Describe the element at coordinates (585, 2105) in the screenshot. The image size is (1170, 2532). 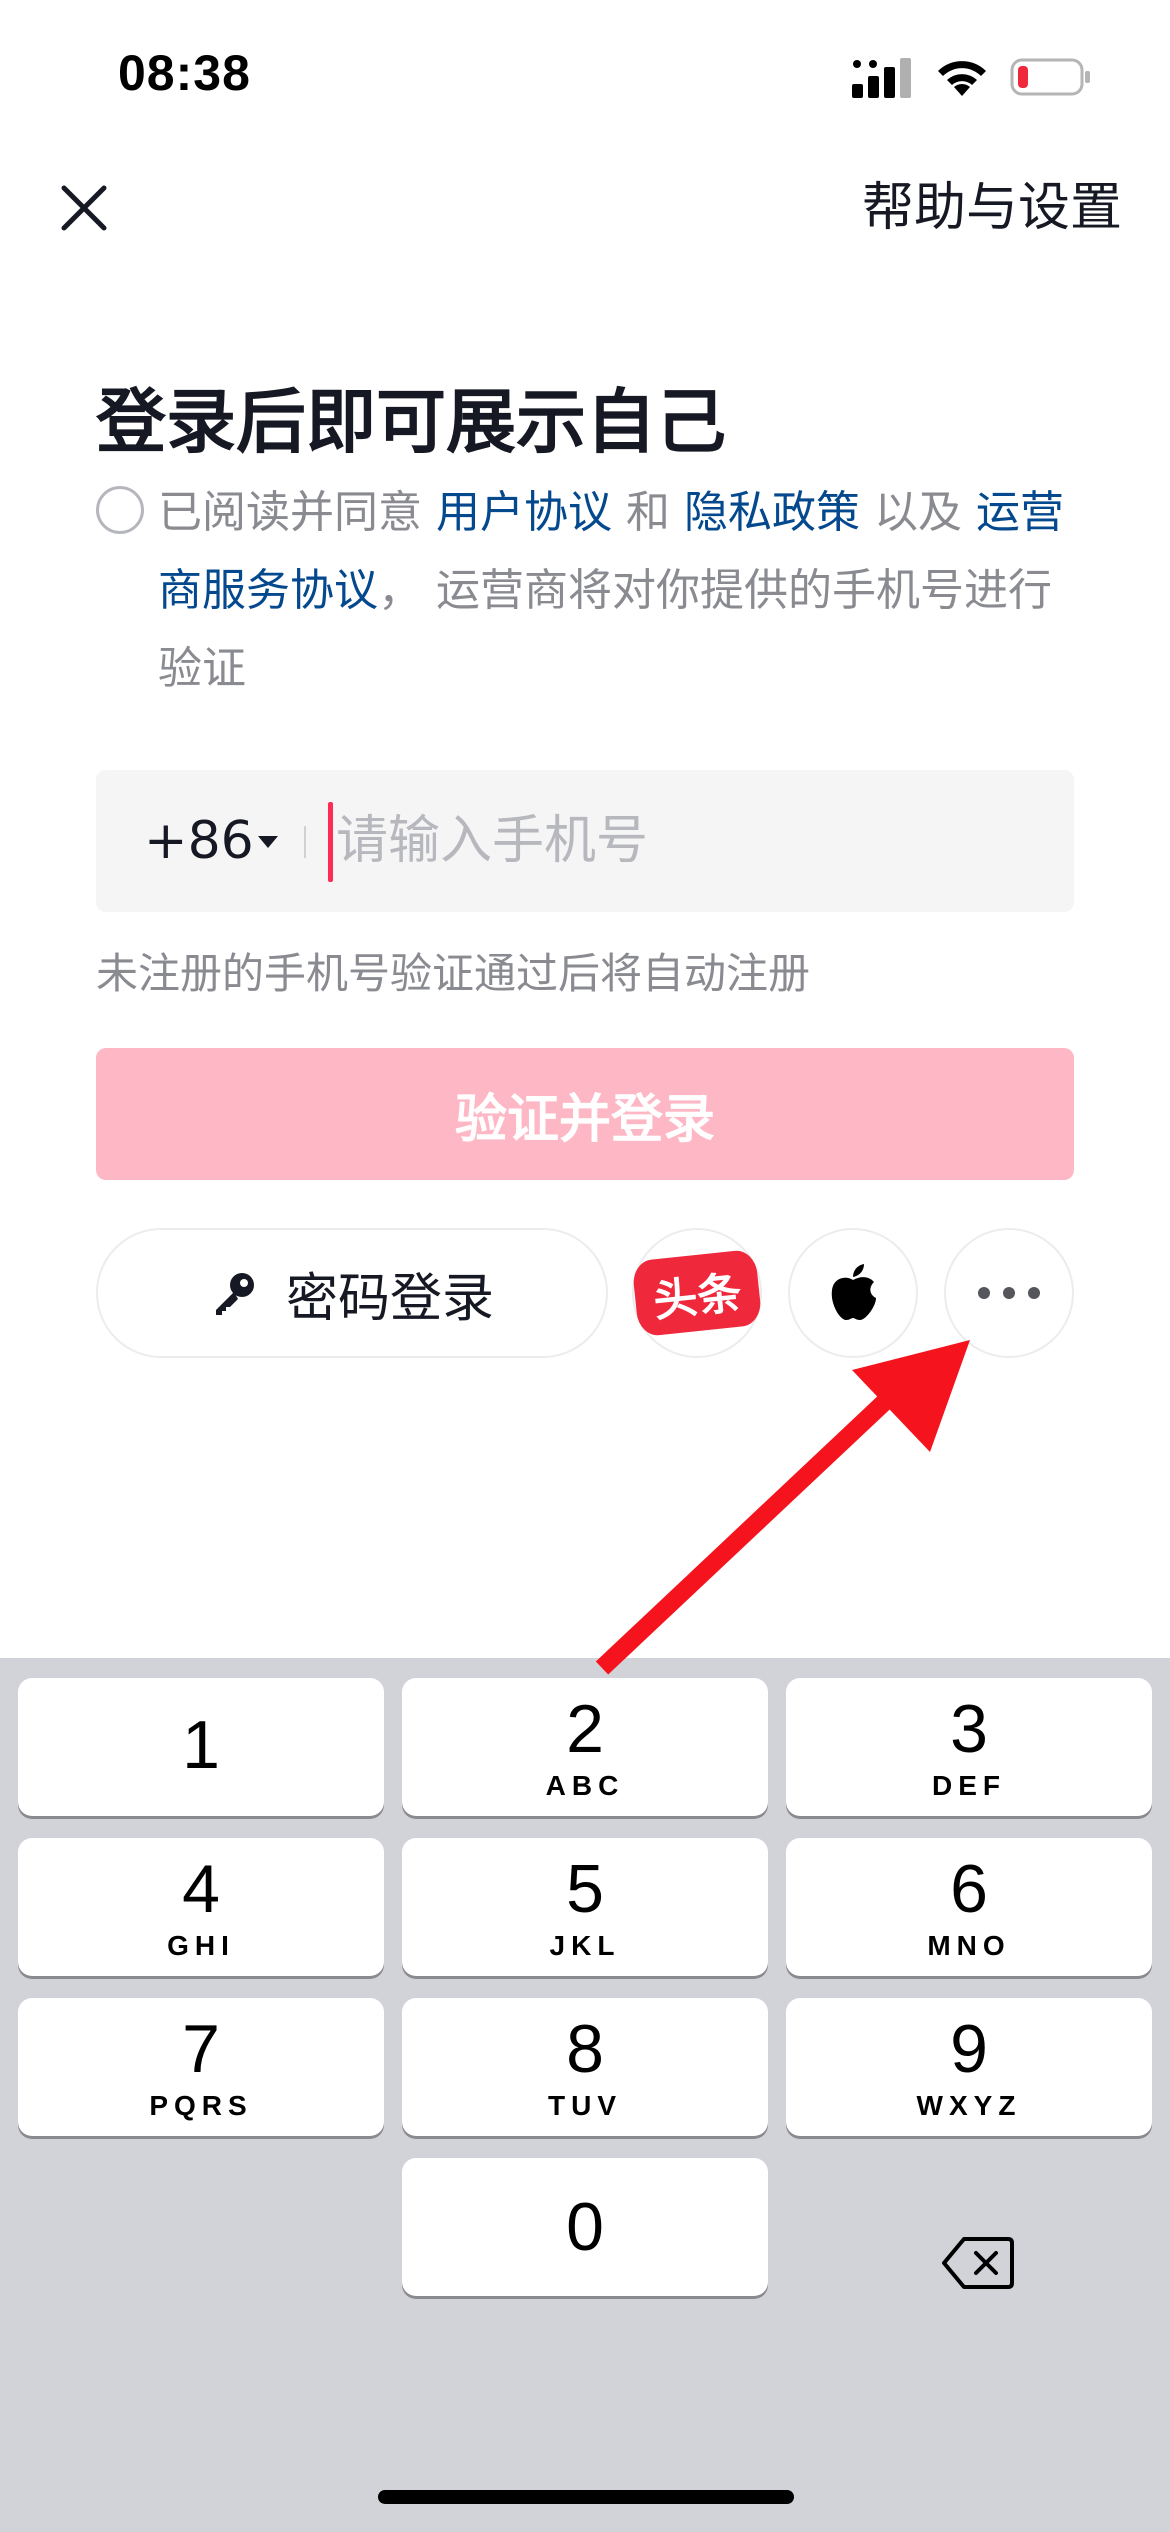
I see `key-letters: TUV` at that location.